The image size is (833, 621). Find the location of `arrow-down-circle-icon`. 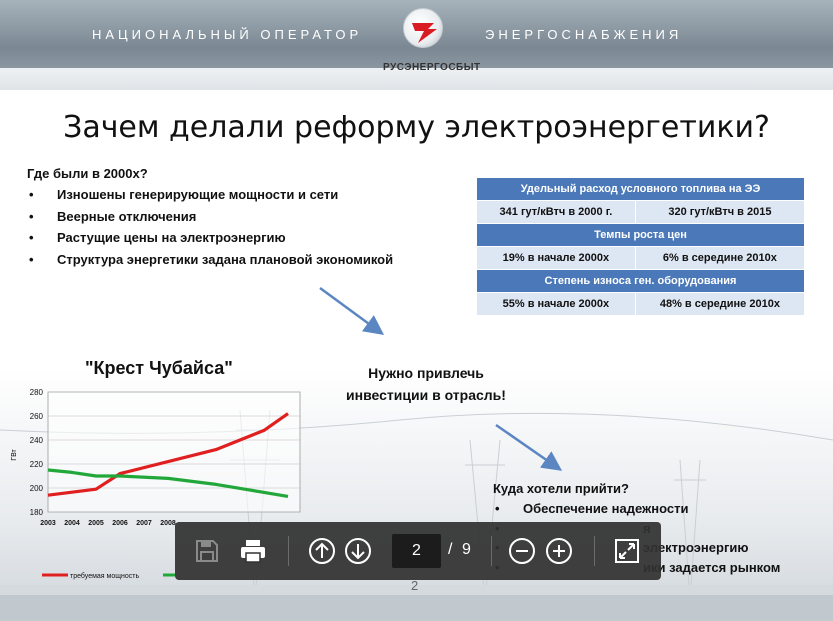

arrow-down-circle-icon is located at coordinates (358, 551).